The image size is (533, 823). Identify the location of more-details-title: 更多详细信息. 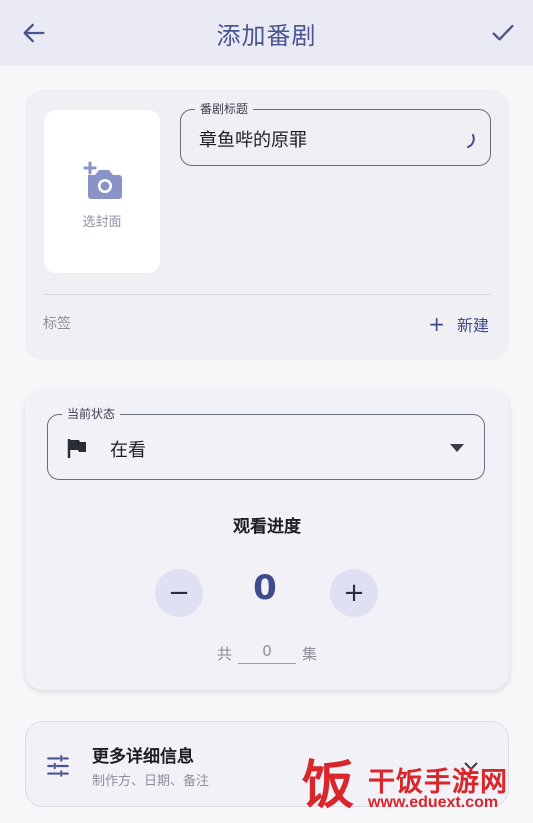
(143, 757).